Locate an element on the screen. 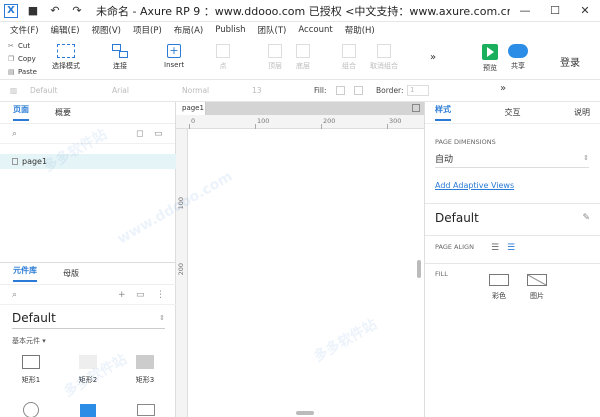 This screenshot has width=600, height=417. tab-strip is located at coordinates (315, 108).